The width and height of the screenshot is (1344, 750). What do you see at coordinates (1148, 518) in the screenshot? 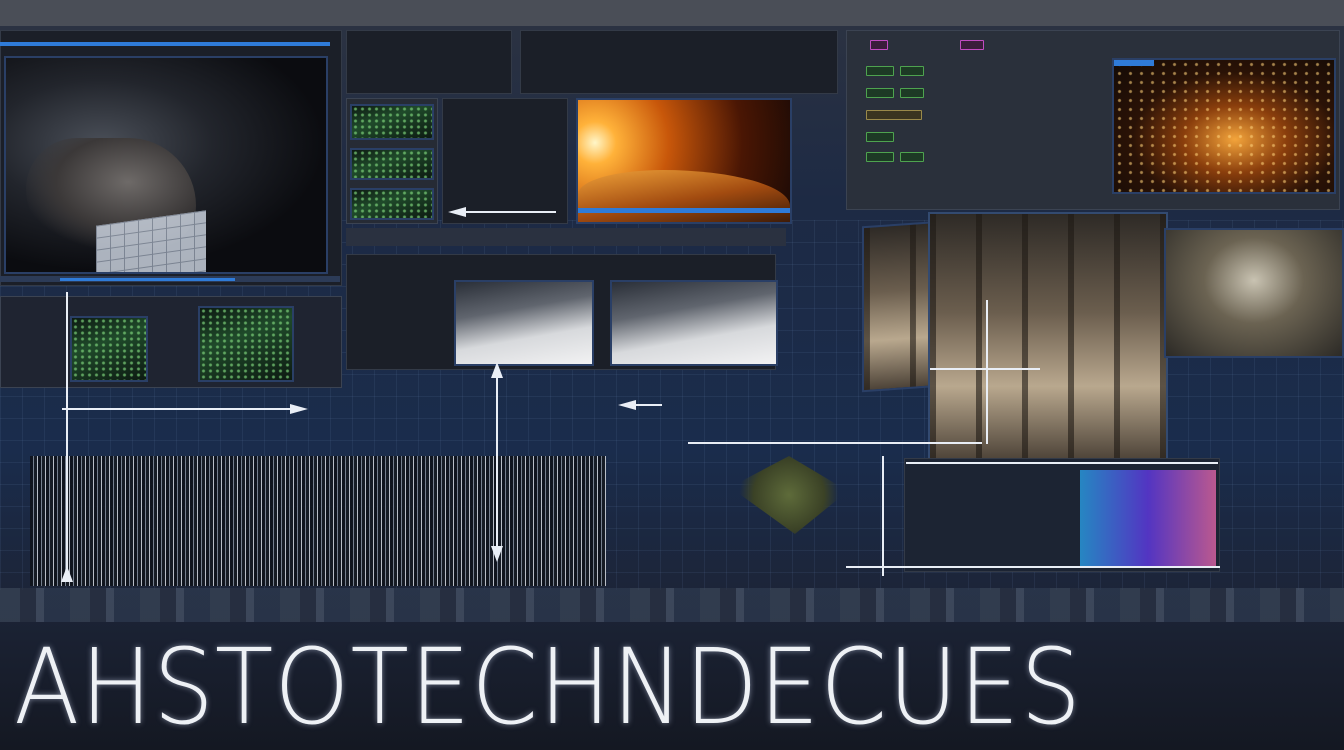
I see `color-glow` at bounding box center [1148, 518].